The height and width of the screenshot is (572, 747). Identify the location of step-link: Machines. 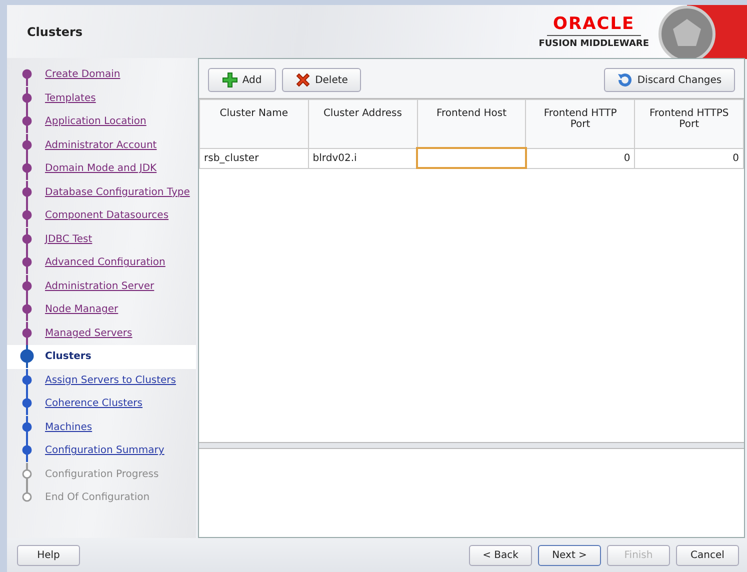
(68, 427).